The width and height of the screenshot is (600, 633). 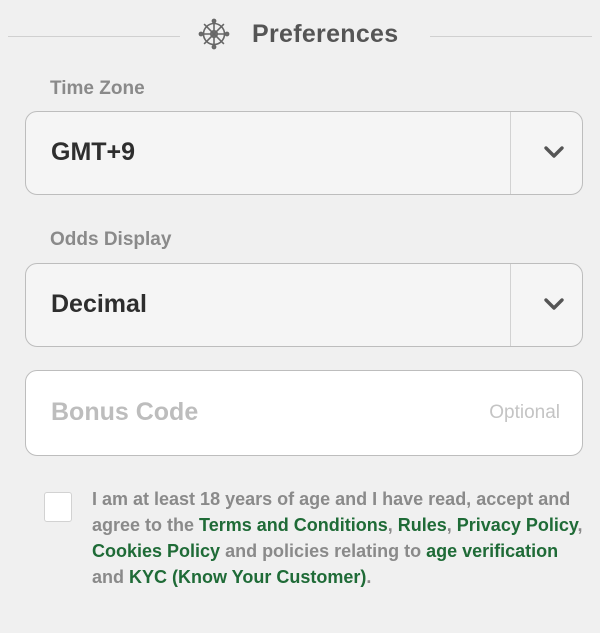 I want to click on bonus-code-input: Bonus Code Optional, so click(x=304, y=413).